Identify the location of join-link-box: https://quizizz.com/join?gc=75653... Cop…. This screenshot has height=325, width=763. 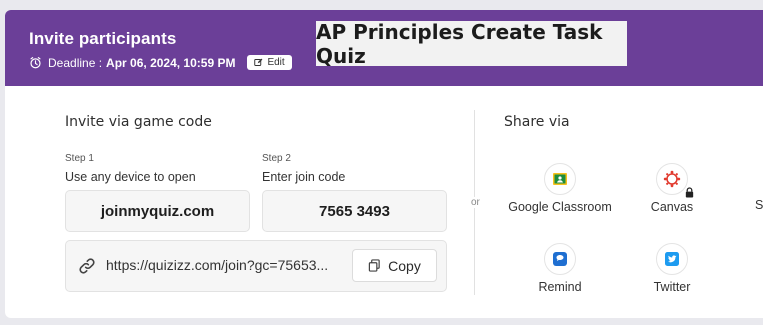
(256, 266).